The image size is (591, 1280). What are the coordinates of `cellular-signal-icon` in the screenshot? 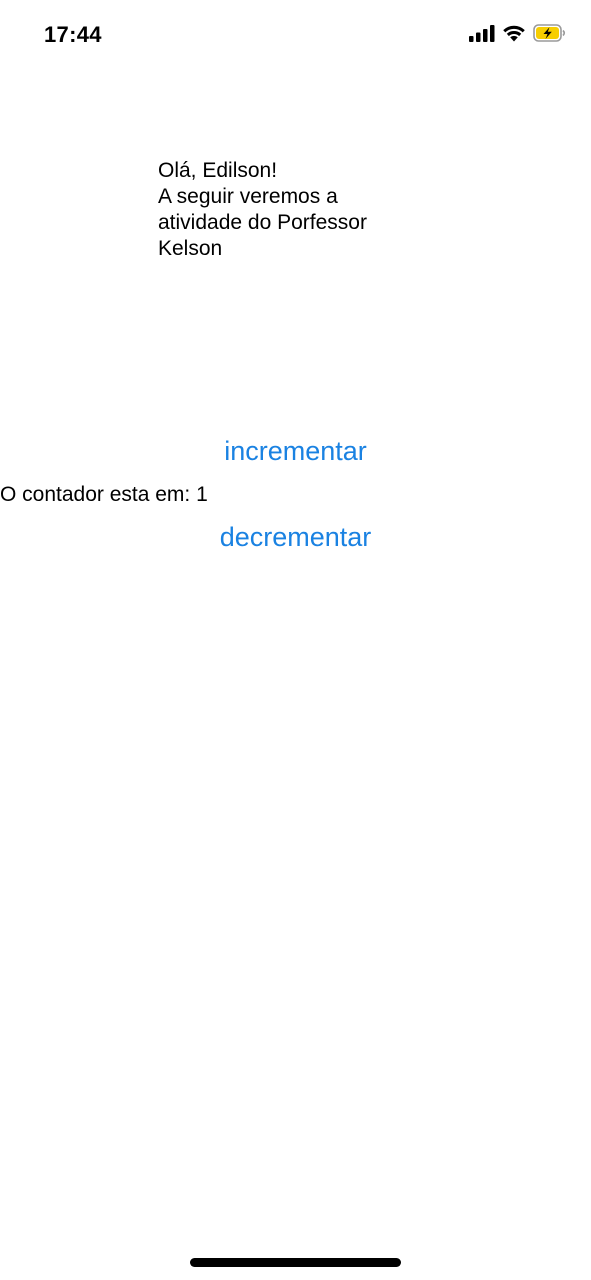 It's located at (482, 33).